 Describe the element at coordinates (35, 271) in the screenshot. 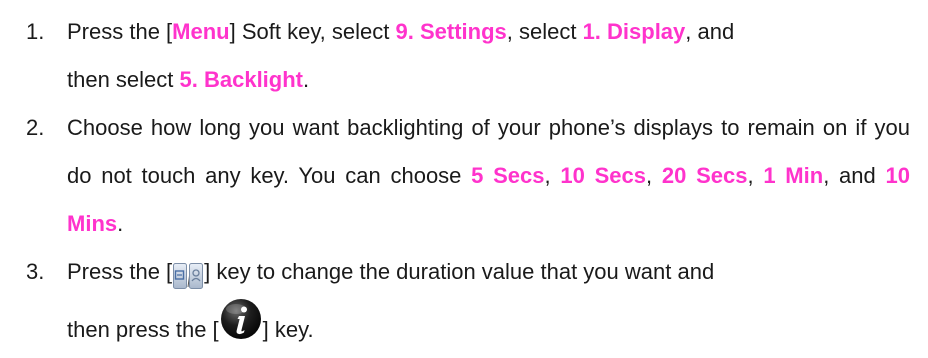

I see `step-number: 3.` at that location.